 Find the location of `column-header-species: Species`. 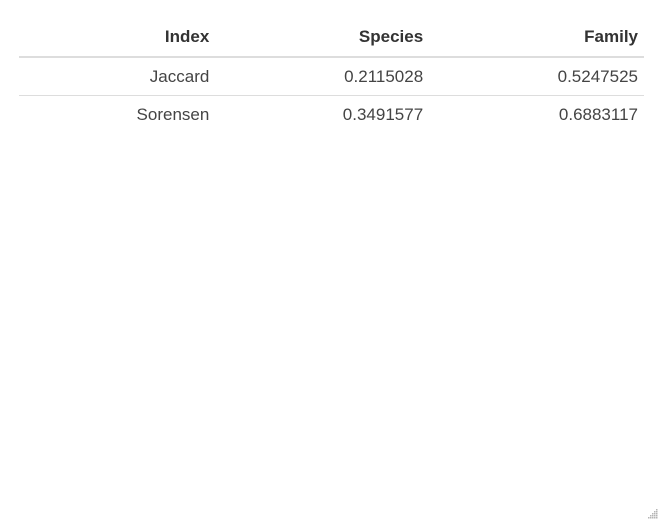

column-header-species: Species is located at coordinates (322, 38).